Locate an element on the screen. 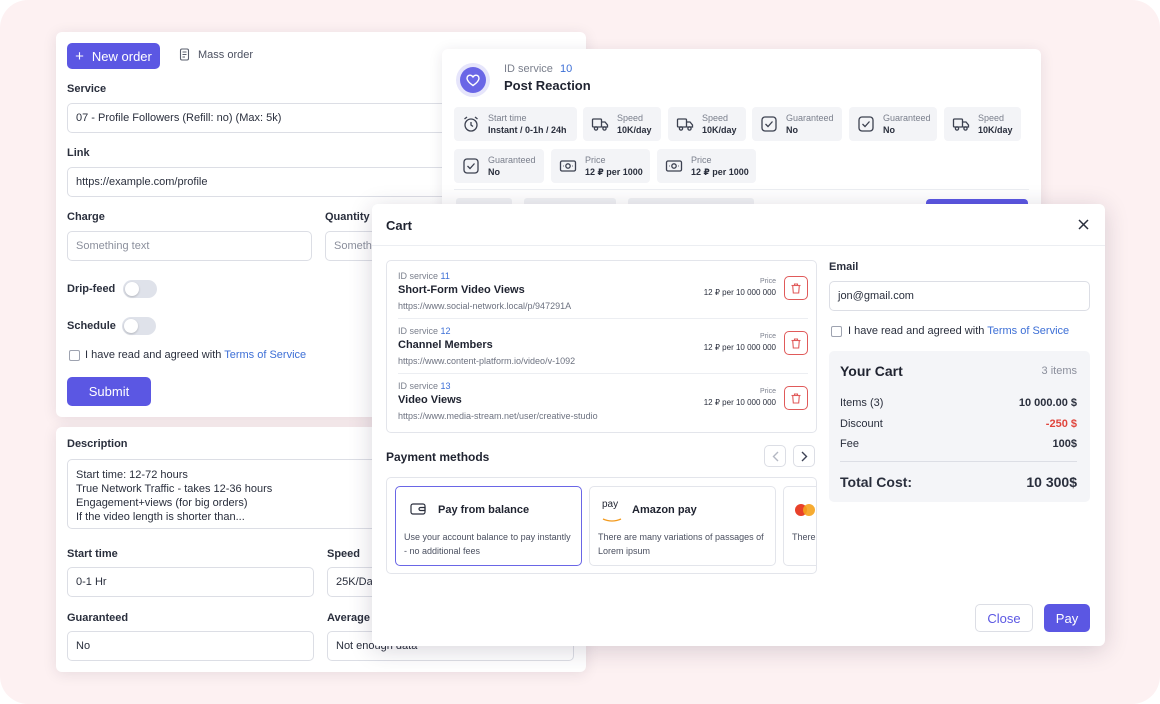 The width and height of the screenshot is (1160, 704). start-time-field: 0-1 Hr is located at coordinates (190, 582).